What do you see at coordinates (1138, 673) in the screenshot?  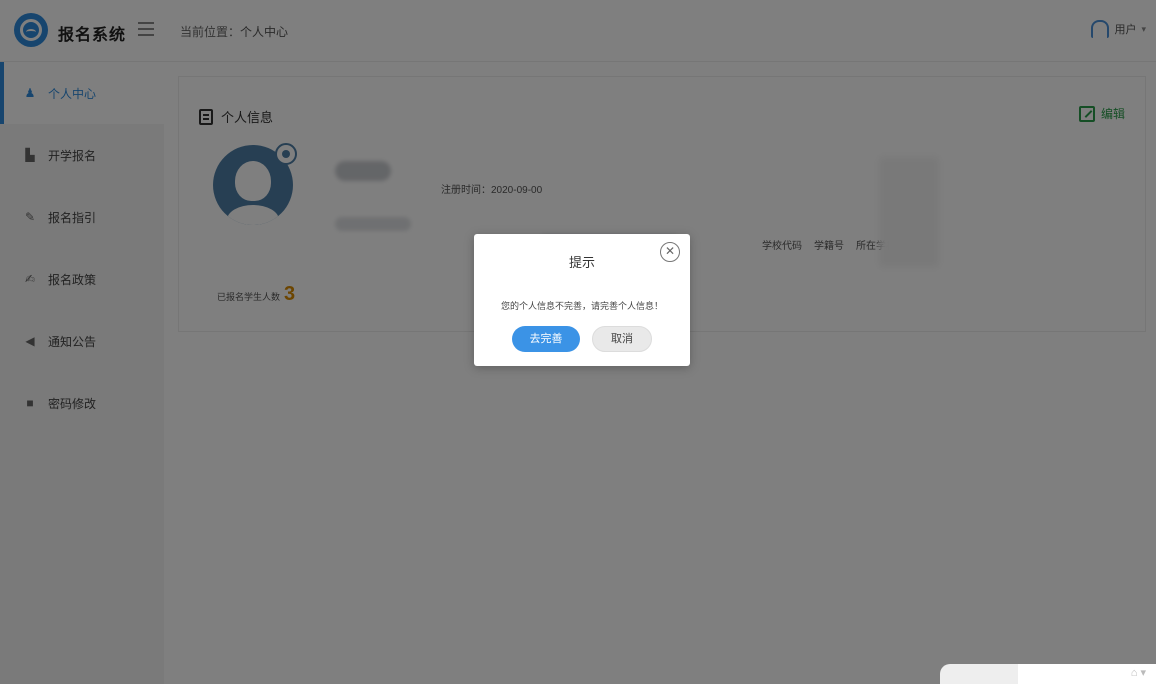 I see `tray-icons: ⌂ ▾` at bounding box center [1138, 673].